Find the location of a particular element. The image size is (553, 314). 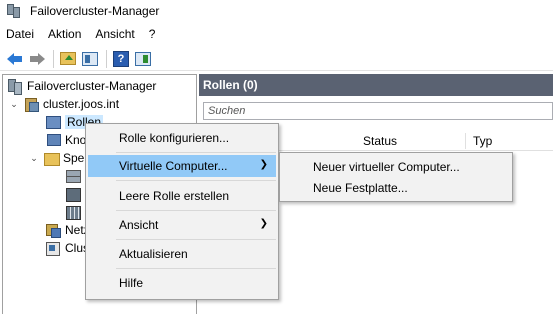

tree-node-storage-pools is located at coordinates (73, 194).